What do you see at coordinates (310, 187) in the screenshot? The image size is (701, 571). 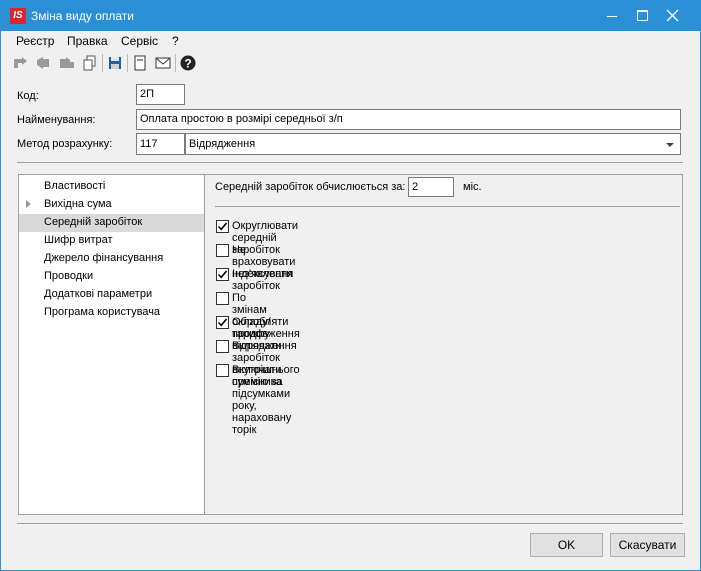 I see `months-label: Середній заробіток обчислюється за:` at bounding box center [310, 187].